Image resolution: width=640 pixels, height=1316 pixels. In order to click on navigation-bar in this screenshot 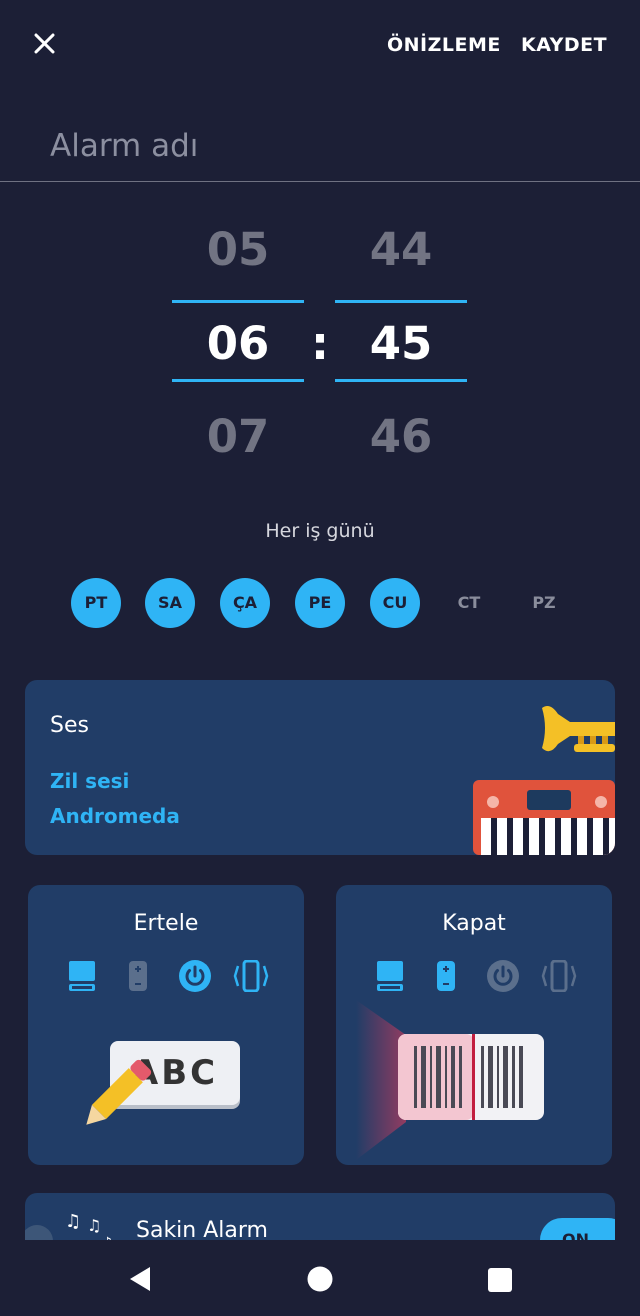, I will do `click(320, 1278)`.